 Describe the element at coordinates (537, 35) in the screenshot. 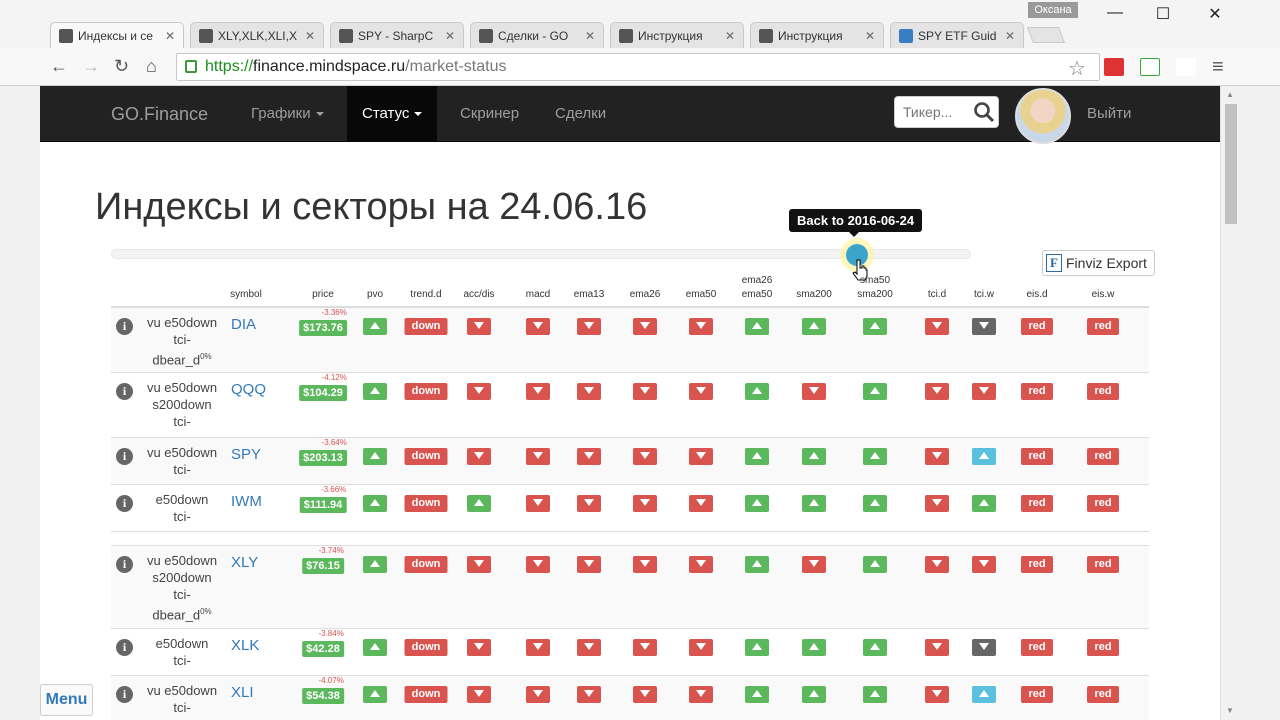

I see `browser-tab: Сделки - GO ✕` at that location.